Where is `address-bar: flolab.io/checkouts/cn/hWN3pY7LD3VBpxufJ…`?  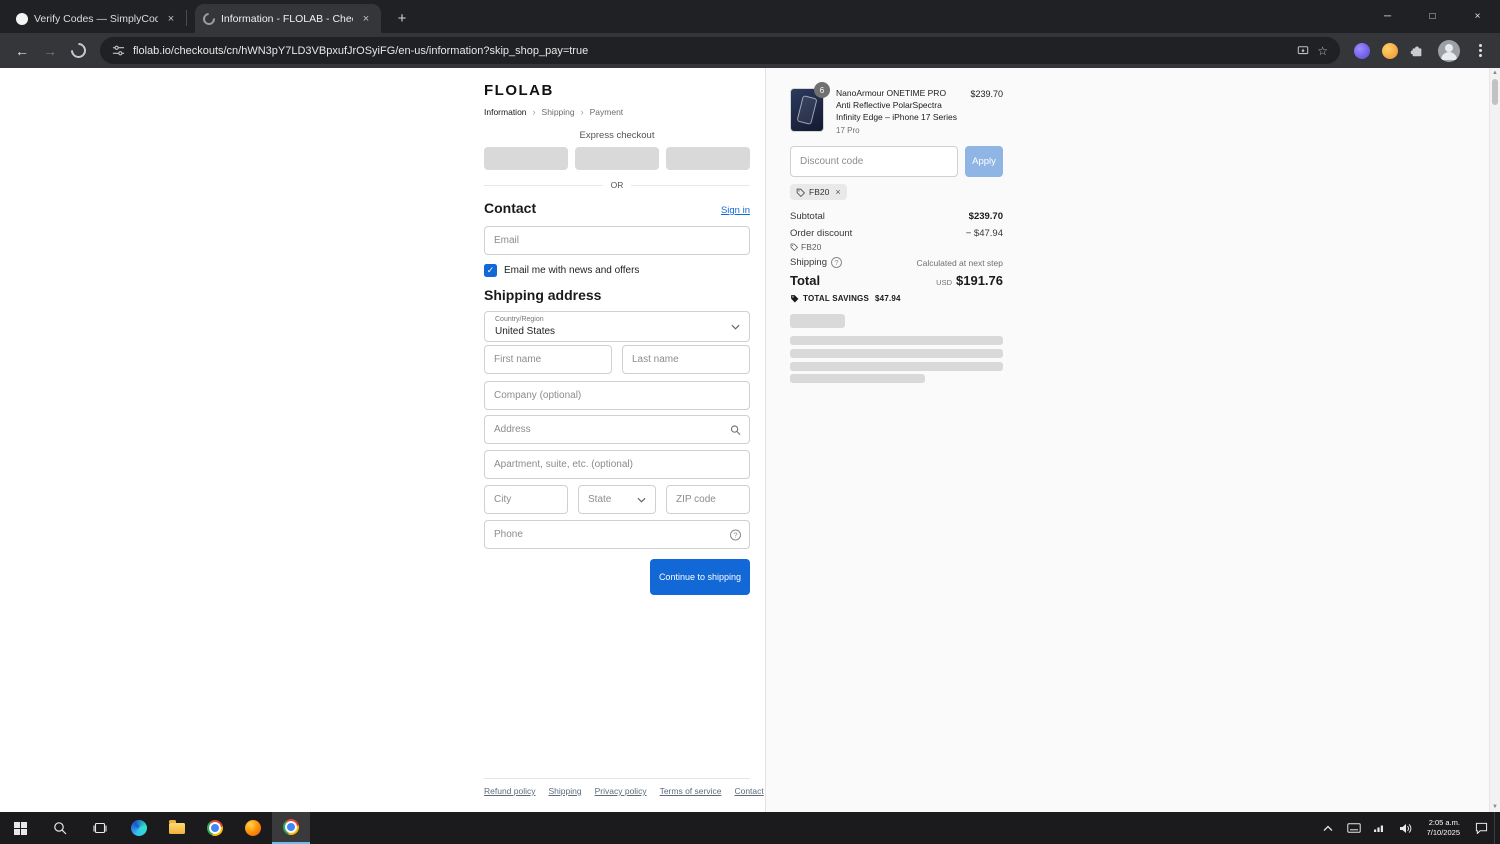
address-bar: flolab.io/checkouts/cn/hWN3pY7LD3VBpxufJ… is located at coordinates (720, 50).